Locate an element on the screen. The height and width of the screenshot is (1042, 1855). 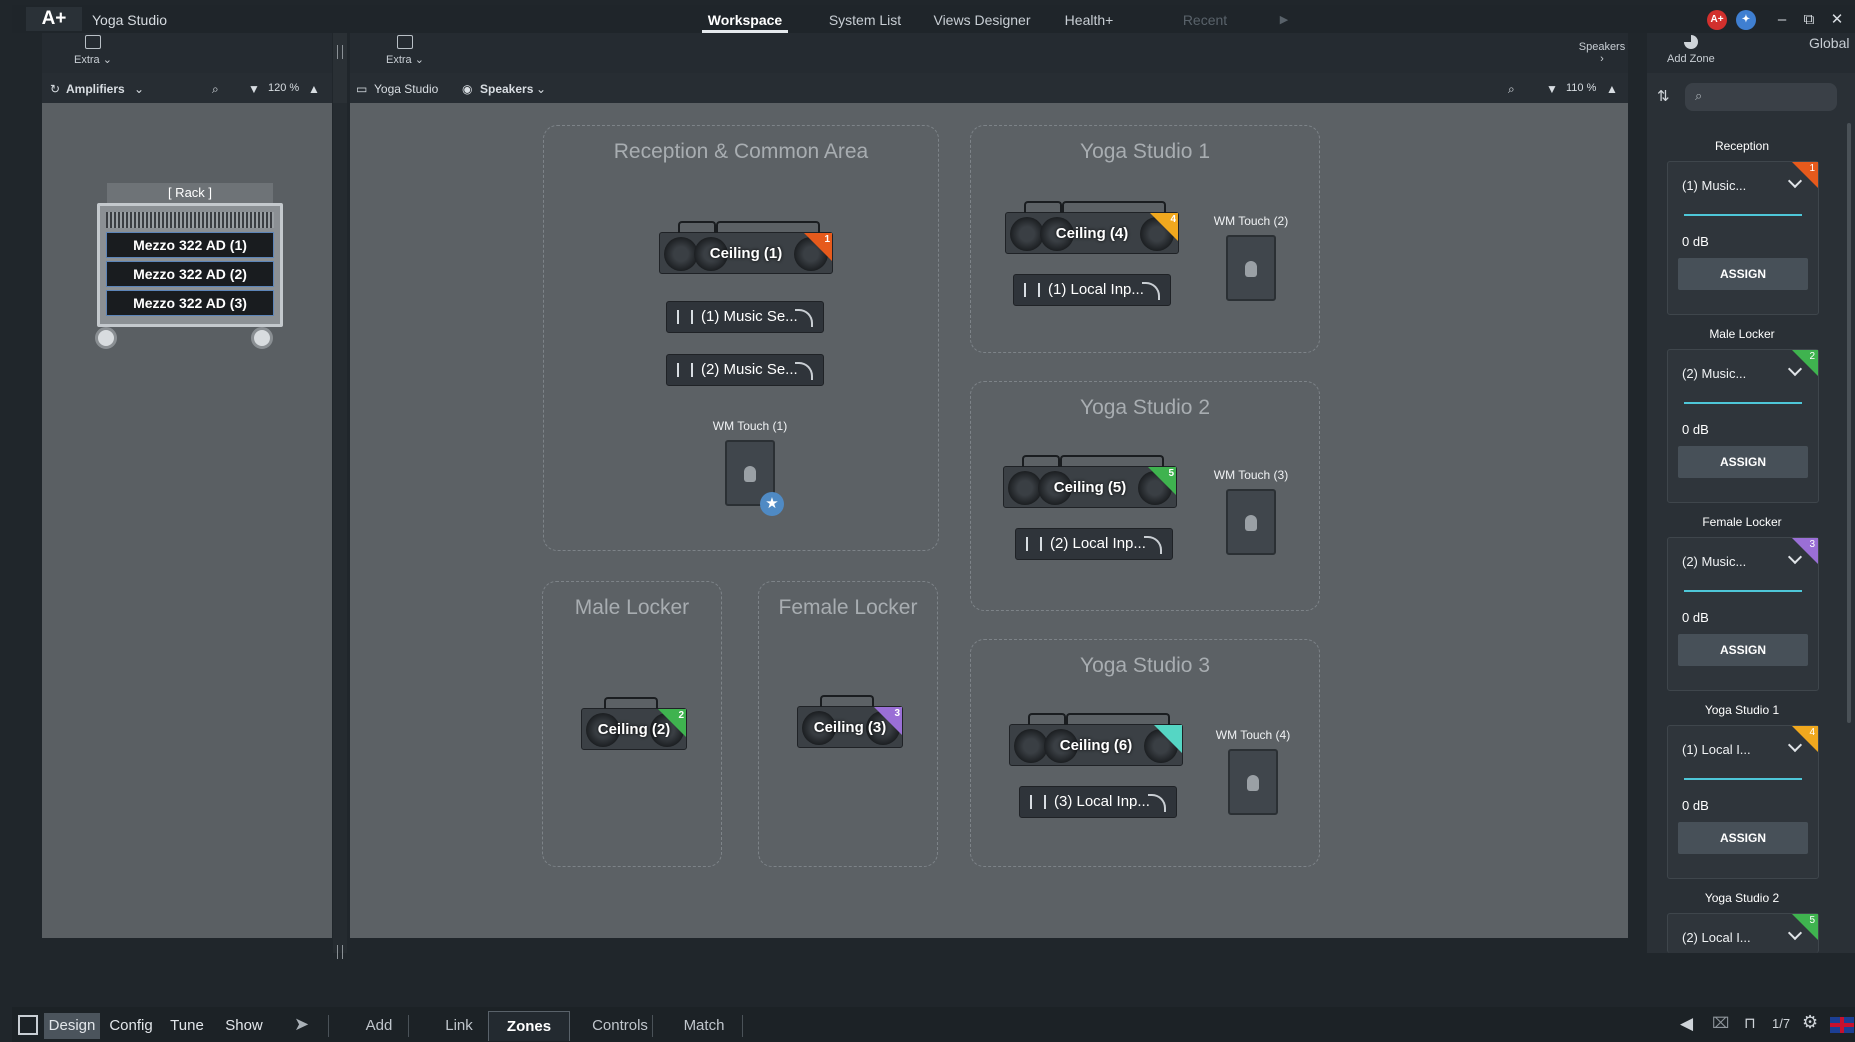
nav-next-icon: ▶ is located at coordinates (1284, 20).